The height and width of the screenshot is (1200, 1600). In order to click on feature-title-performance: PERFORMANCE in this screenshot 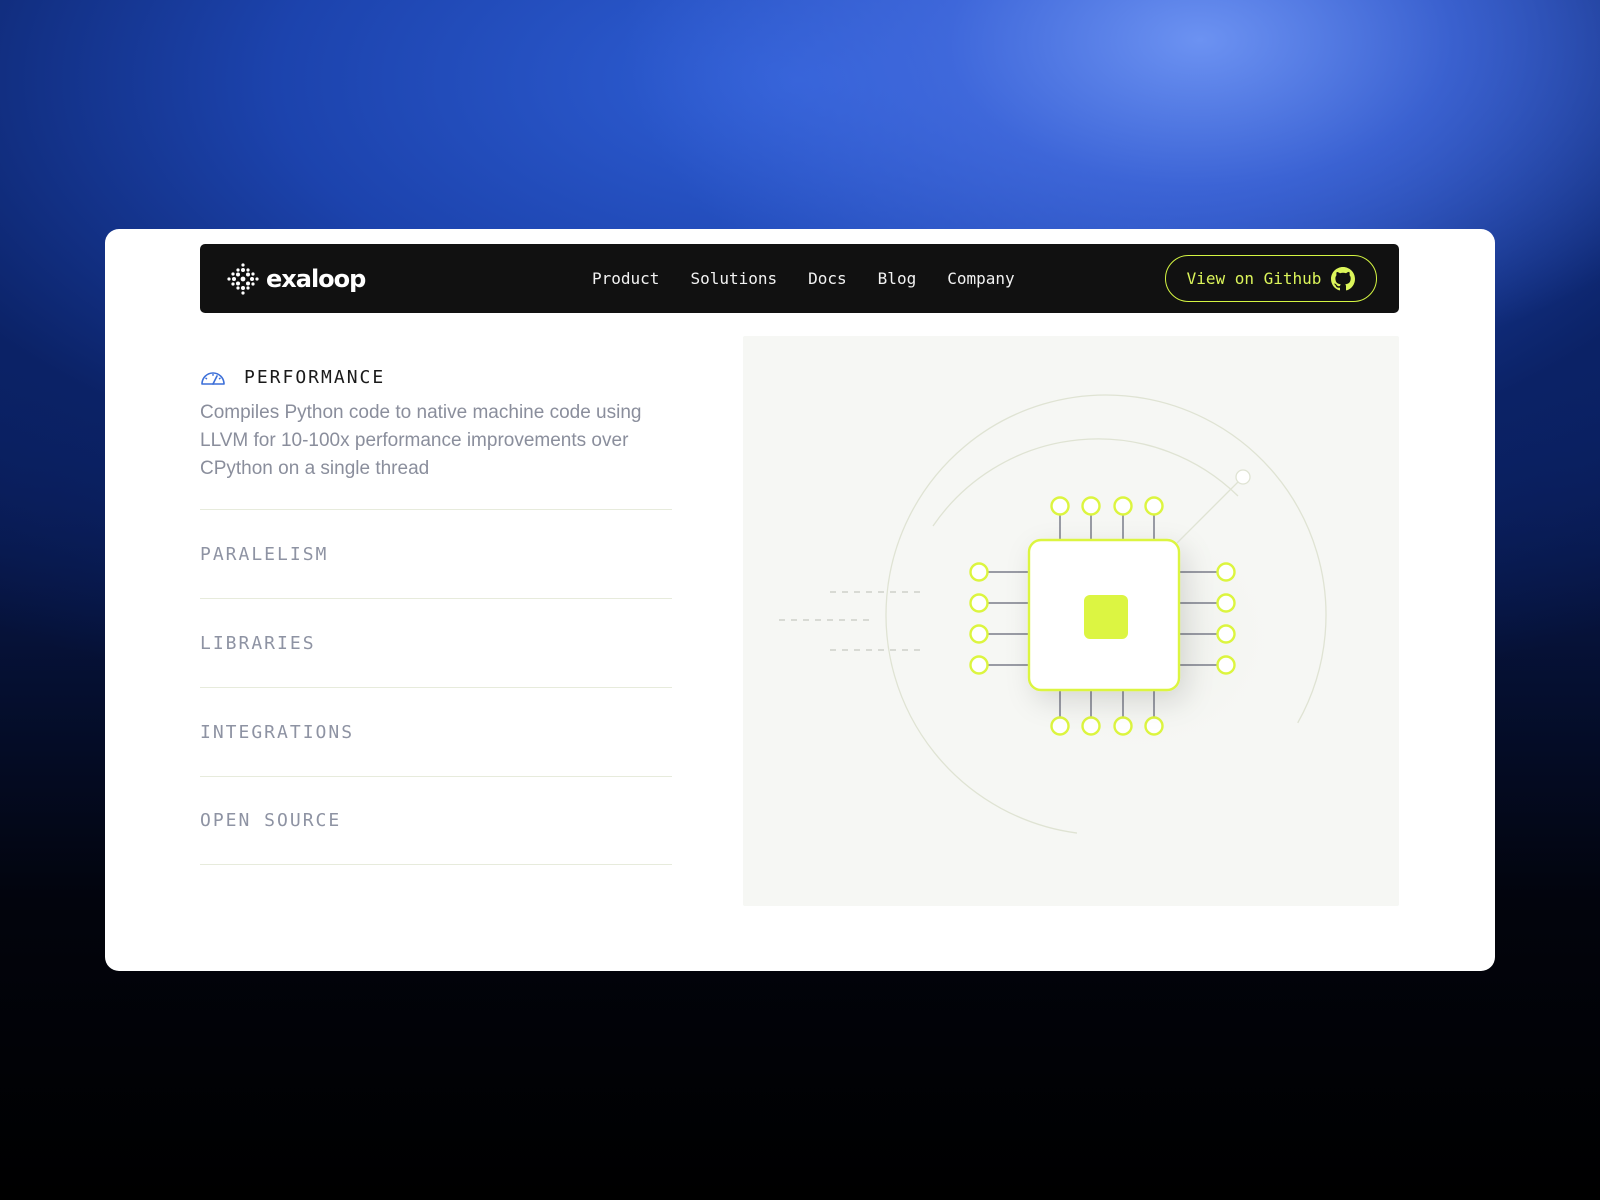, I will do `click(315, 377)`.